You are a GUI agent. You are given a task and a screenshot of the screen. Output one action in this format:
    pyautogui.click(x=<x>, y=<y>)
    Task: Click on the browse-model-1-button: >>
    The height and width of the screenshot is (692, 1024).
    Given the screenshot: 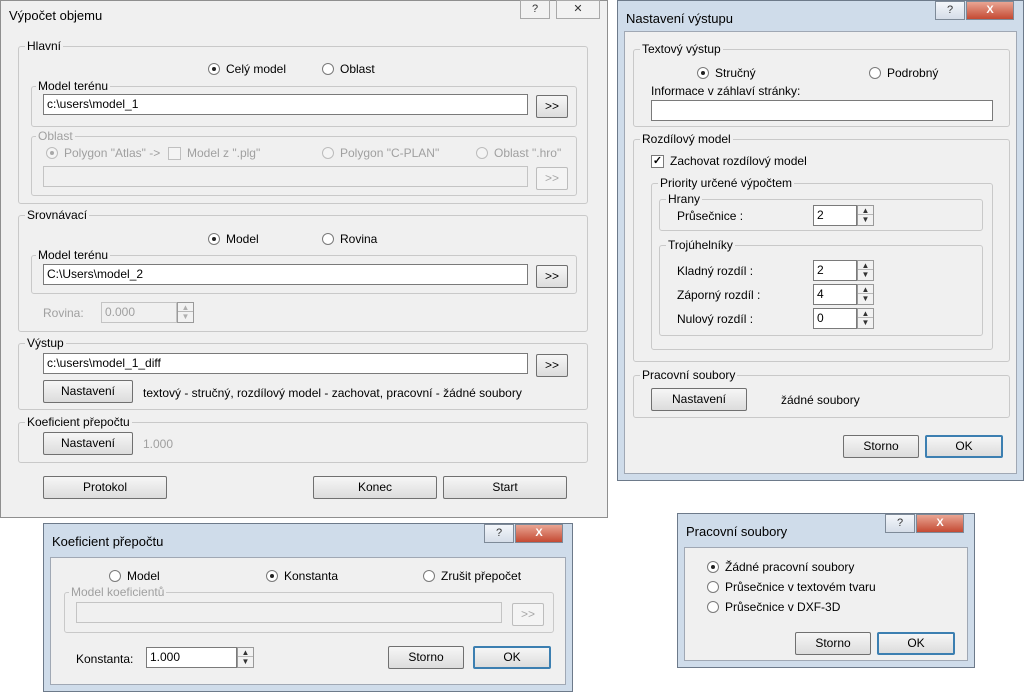 What is the action you would take?
    pyautogui.click(x=552, y=106)
    